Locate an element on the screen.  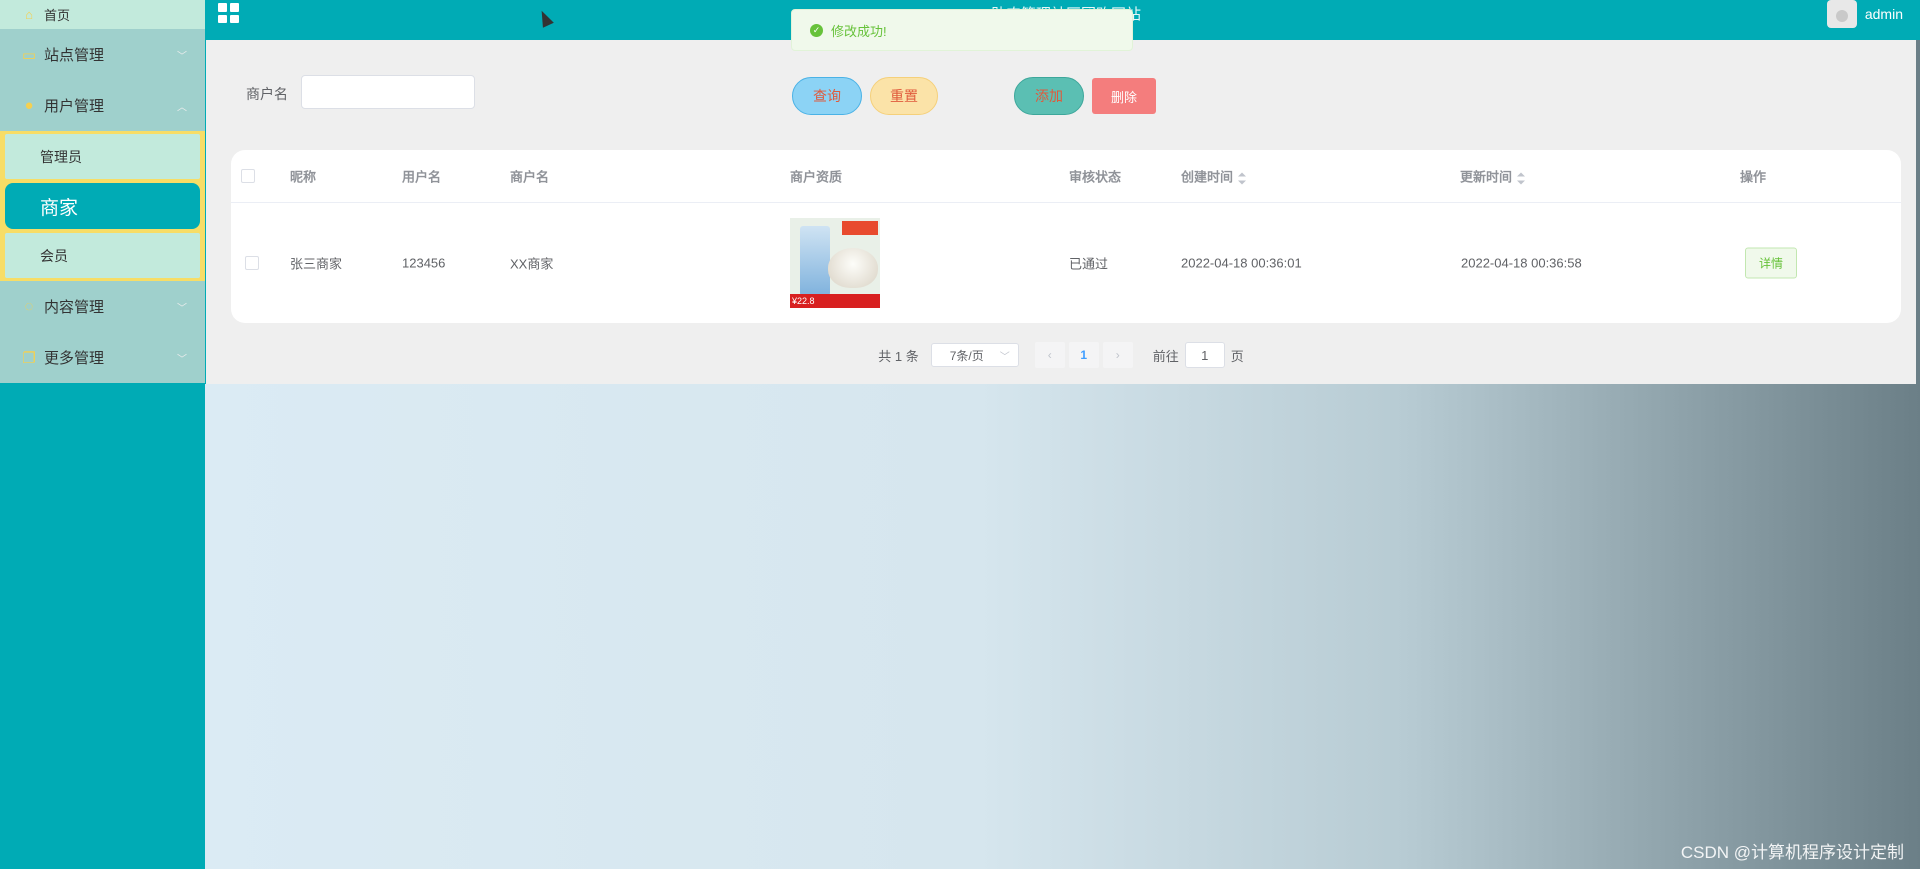
add-button: 添加 is located at coordinates (1049, 96).